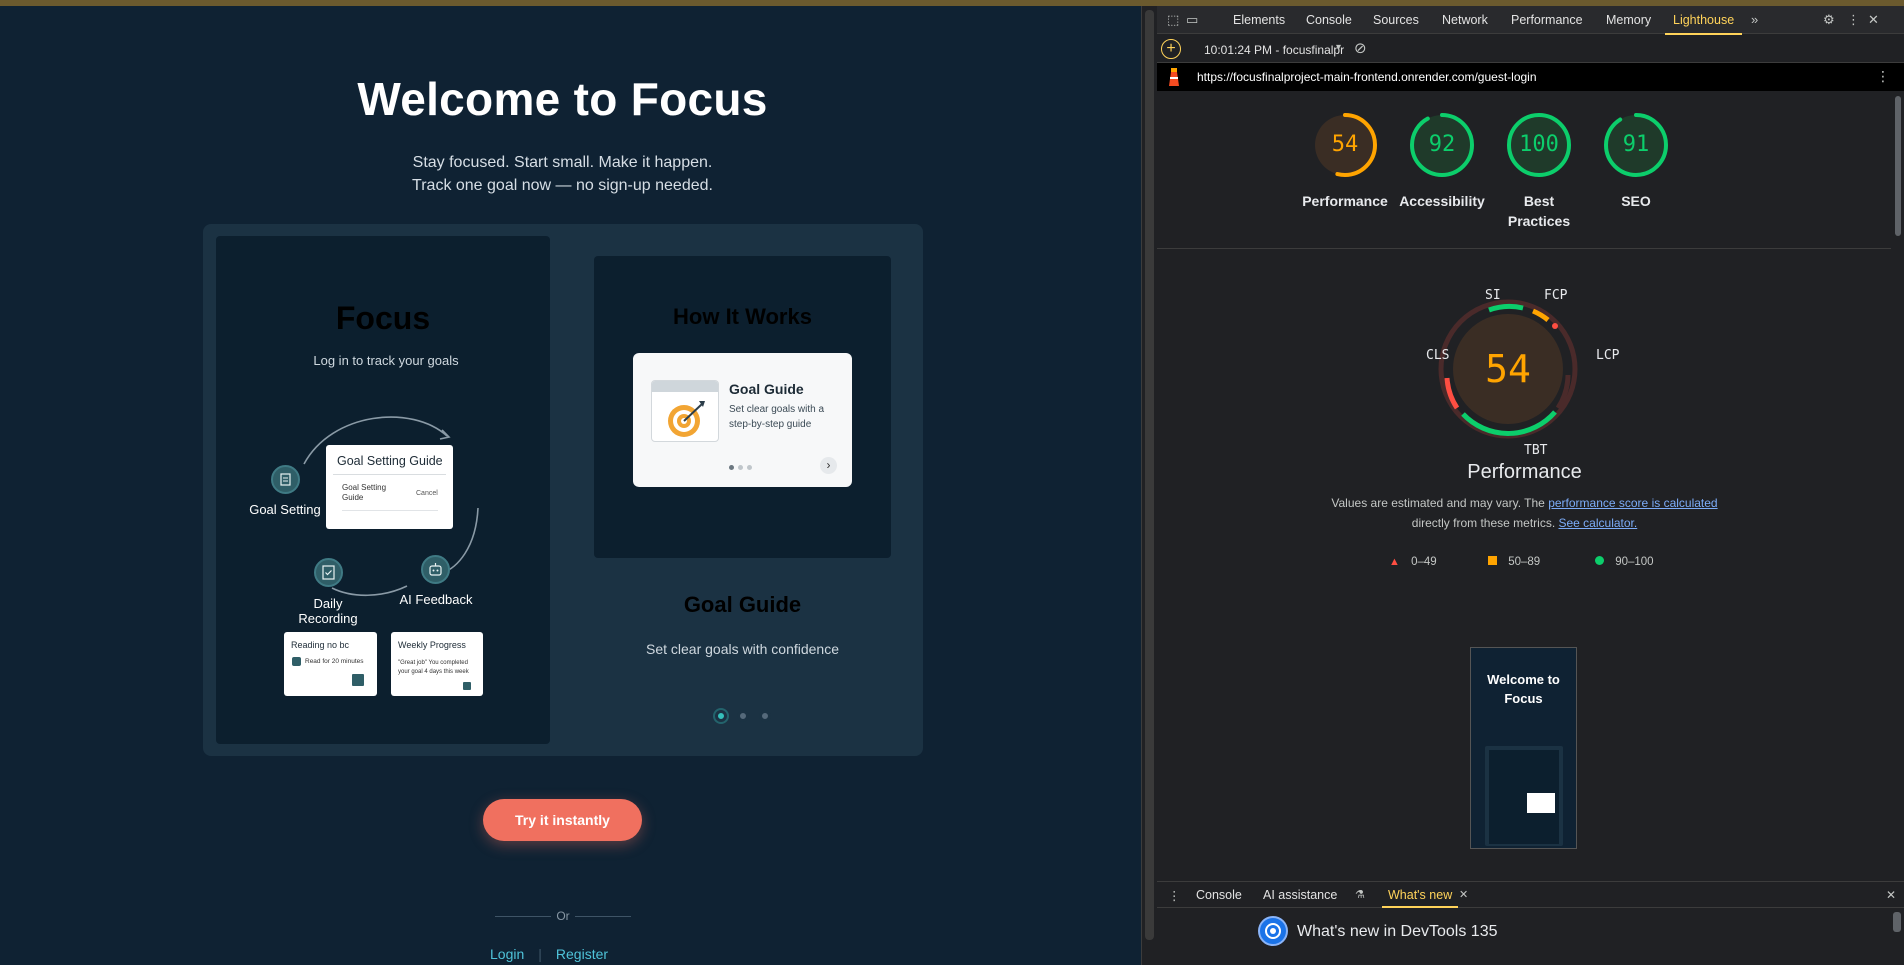  I want to click on score-value: 54, so click(1345, 144).